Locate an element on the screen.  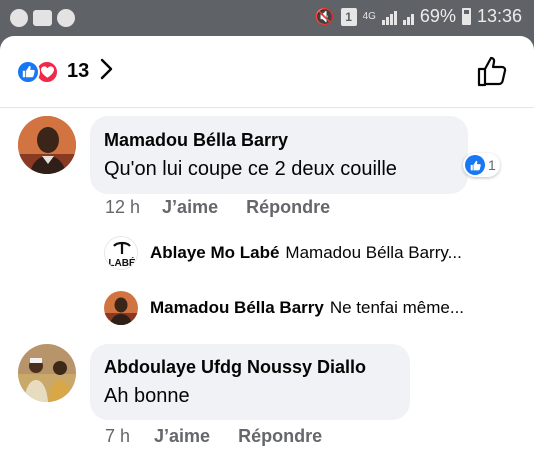
system-status: 🔇 1 4G 69% 13:36 is located at coordinates (418, 16).